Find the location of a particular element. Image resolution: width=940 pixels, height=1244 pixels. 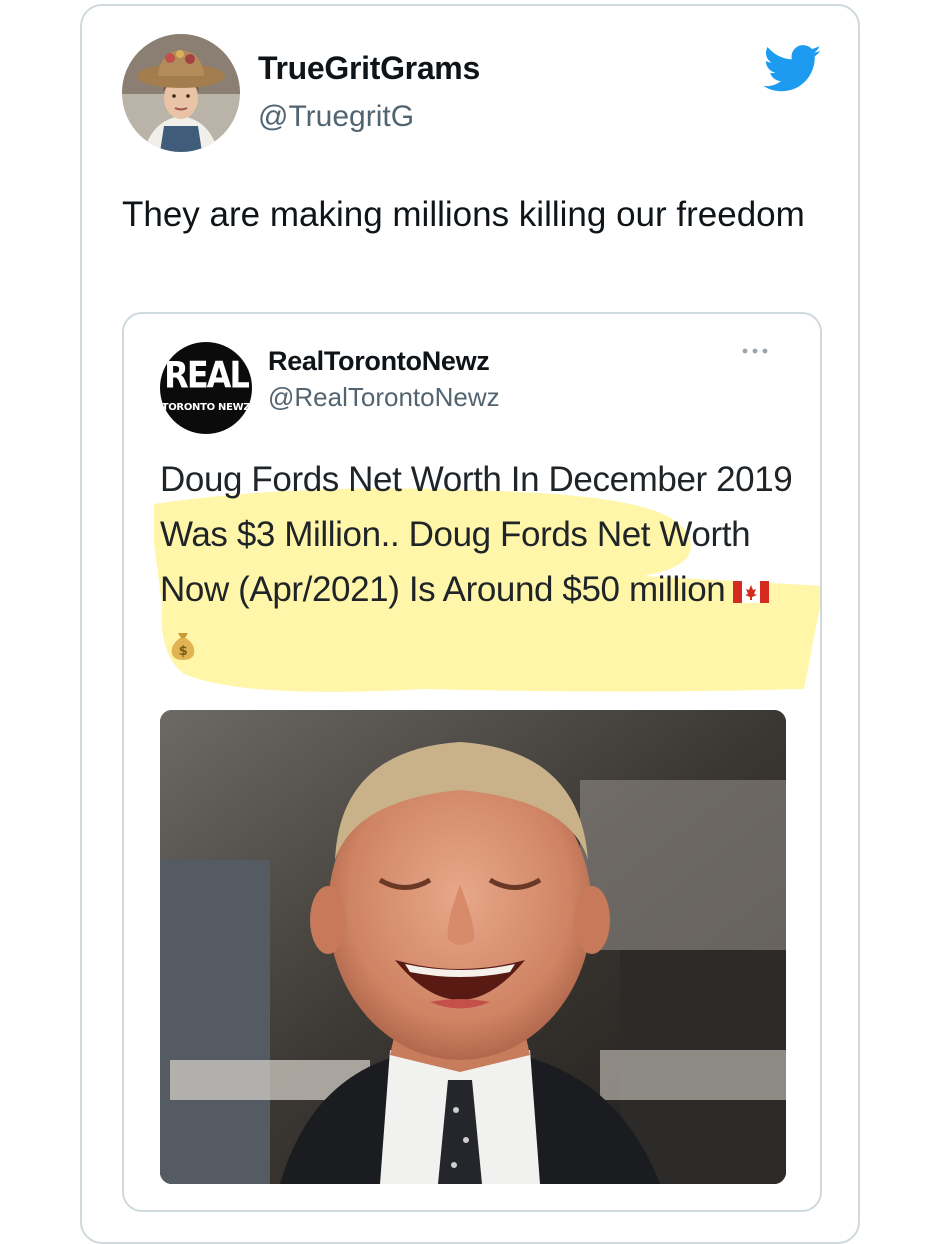

canada-flag-icon is located at coordinates (751, 591).